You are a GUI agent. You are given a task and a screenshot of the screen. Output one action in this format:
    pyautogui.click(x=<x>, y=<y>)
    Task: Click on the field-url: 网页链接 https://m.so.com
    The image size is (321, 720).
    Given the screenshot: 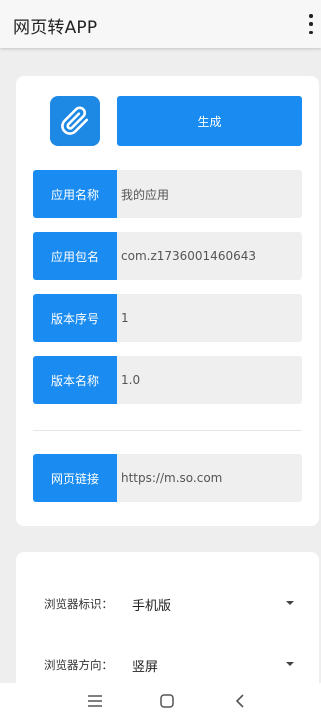 What is the action you would take?
    pyautogui.click(x=167, y=478)
    